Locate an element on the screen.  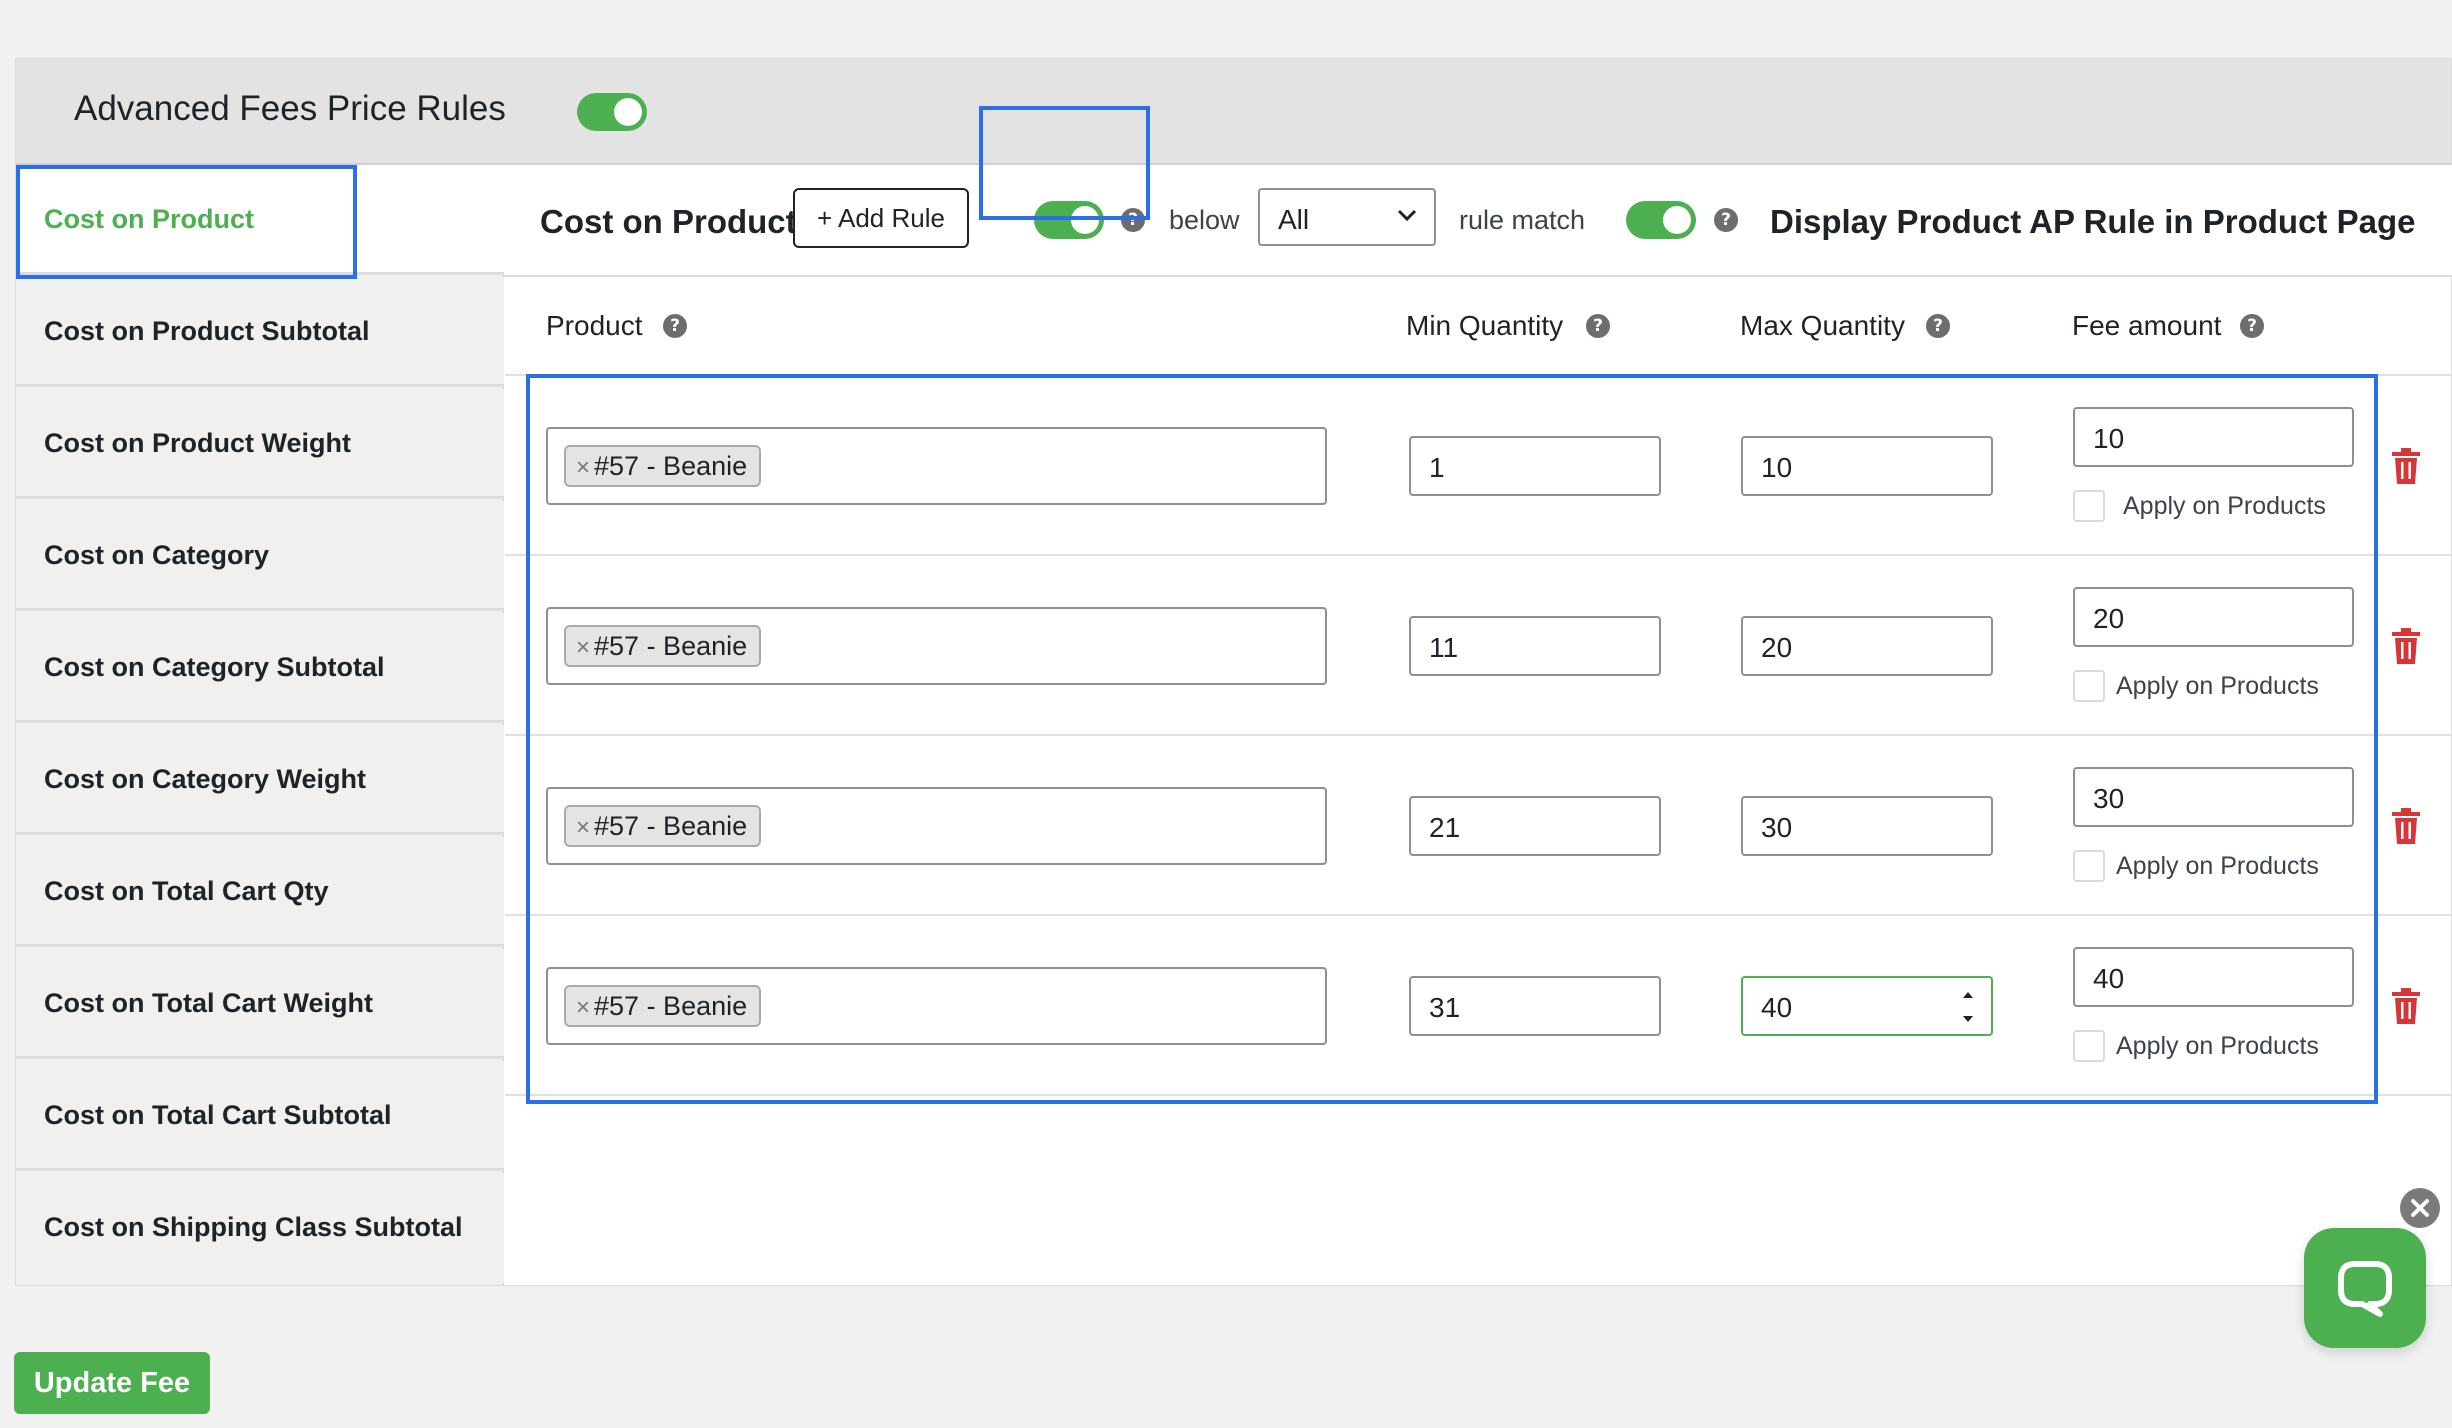
sidebar-item-cost-on-product-weight: Cost on Product Weight is located at coordinates (260, 444).